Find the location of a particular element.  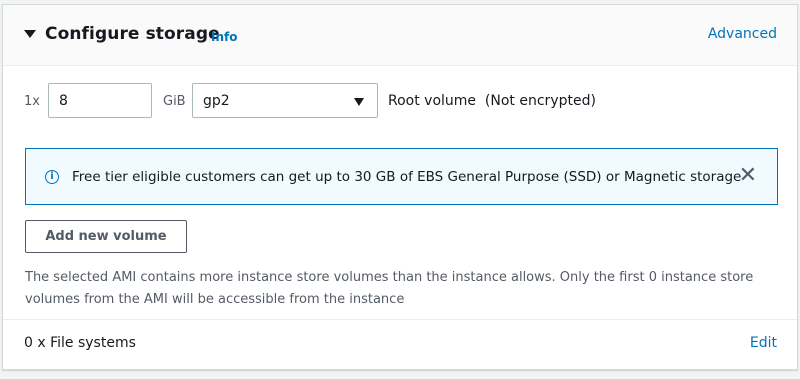

dropdown-arrow-icon is located at coordinates (359, 102).